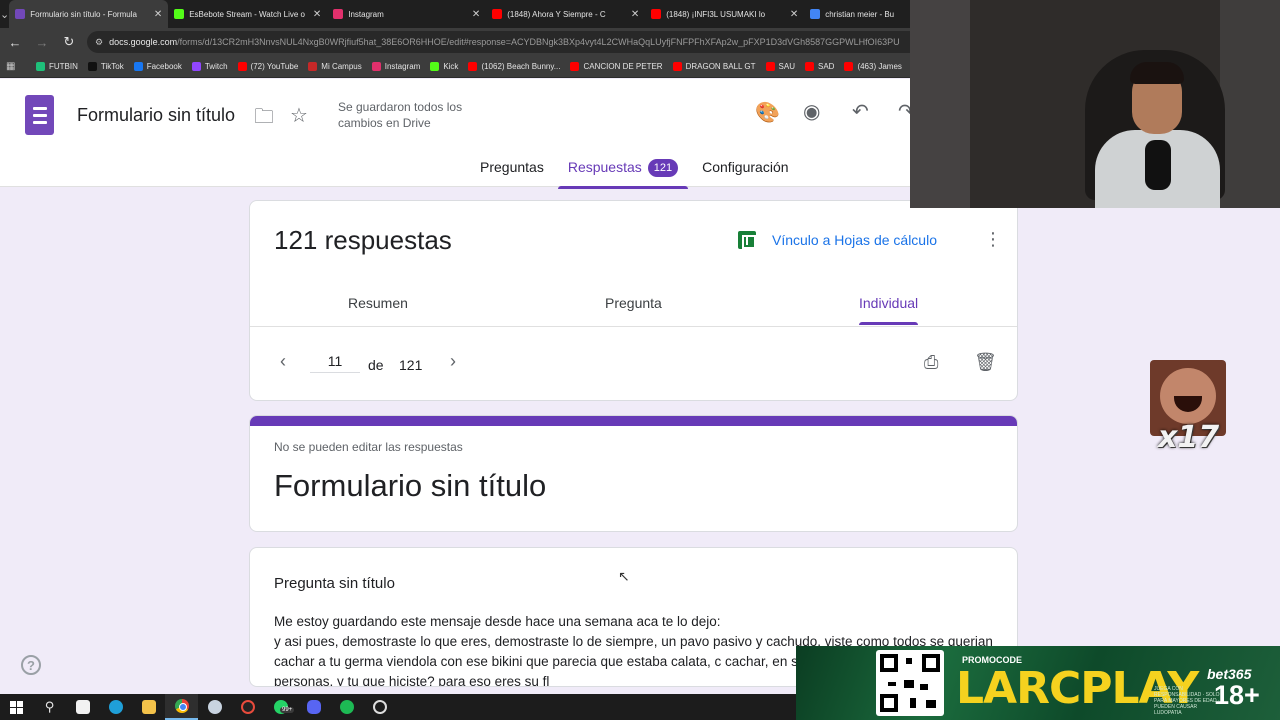 The image size is (1280, 720). I want to click on star-icon: ☆, so click(299, 116).